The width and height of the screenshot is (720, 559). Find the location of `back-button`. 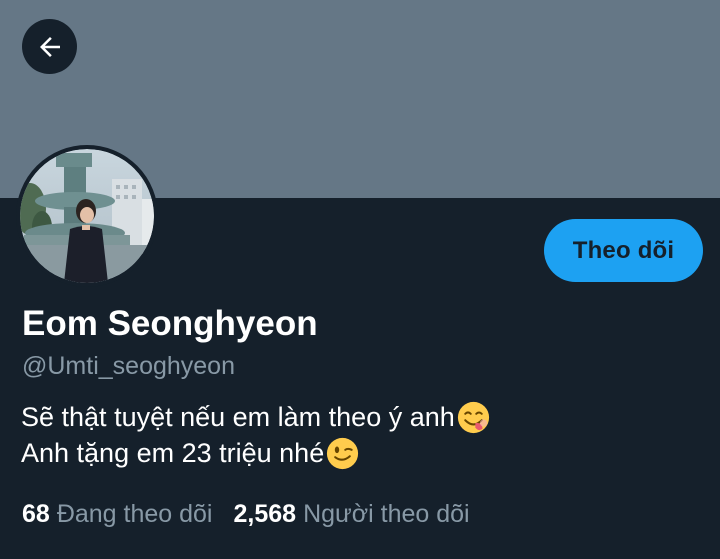

back-button is located at coordinates (49, 46).